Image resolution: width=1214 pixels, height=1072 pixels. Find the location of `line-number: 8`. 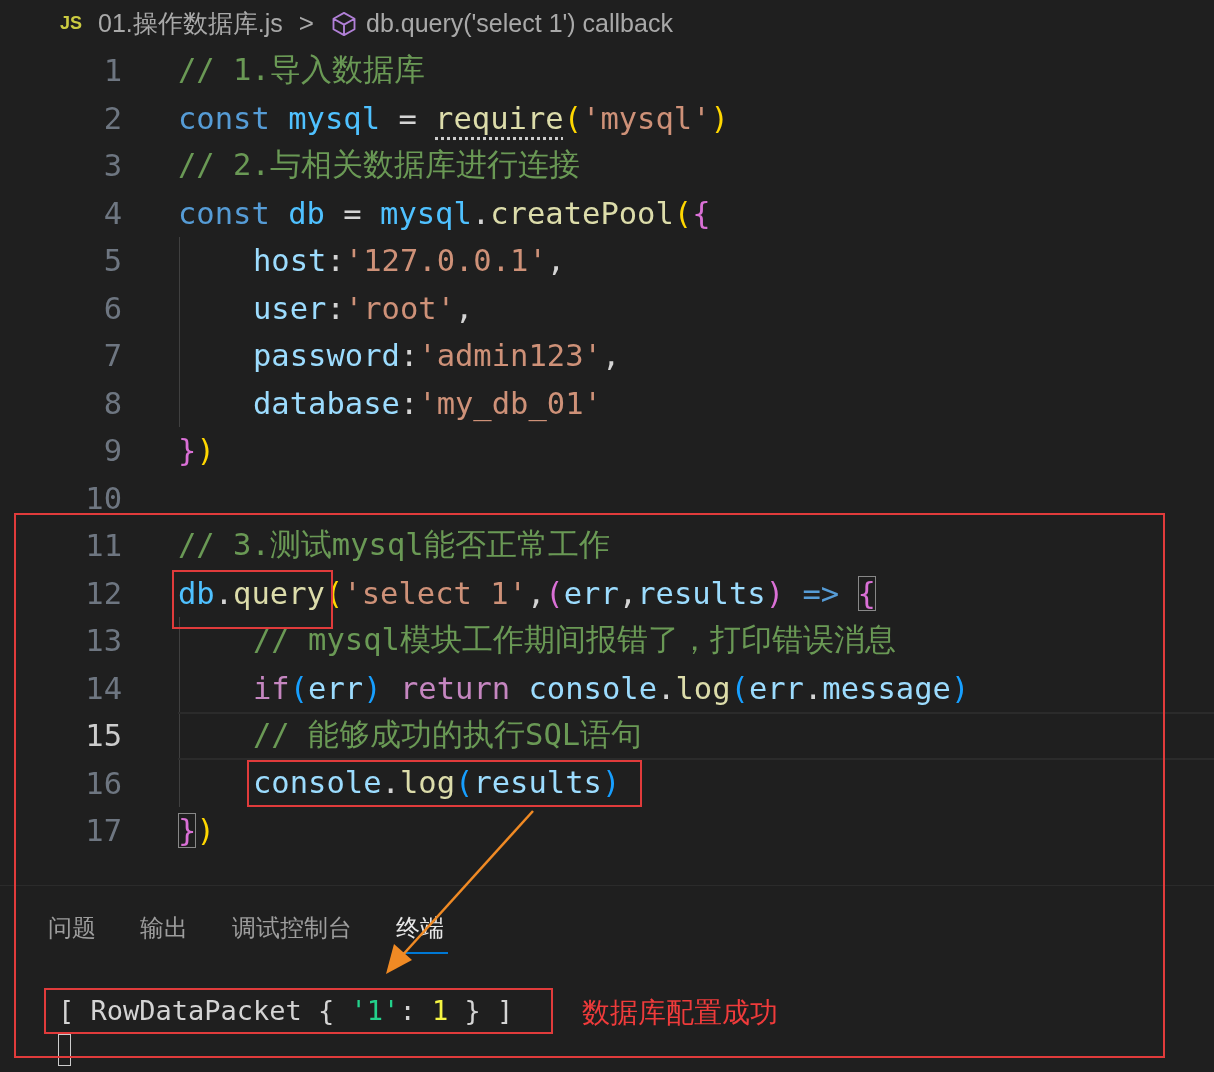

line-number: 8 is located at coordinates (112, 403).